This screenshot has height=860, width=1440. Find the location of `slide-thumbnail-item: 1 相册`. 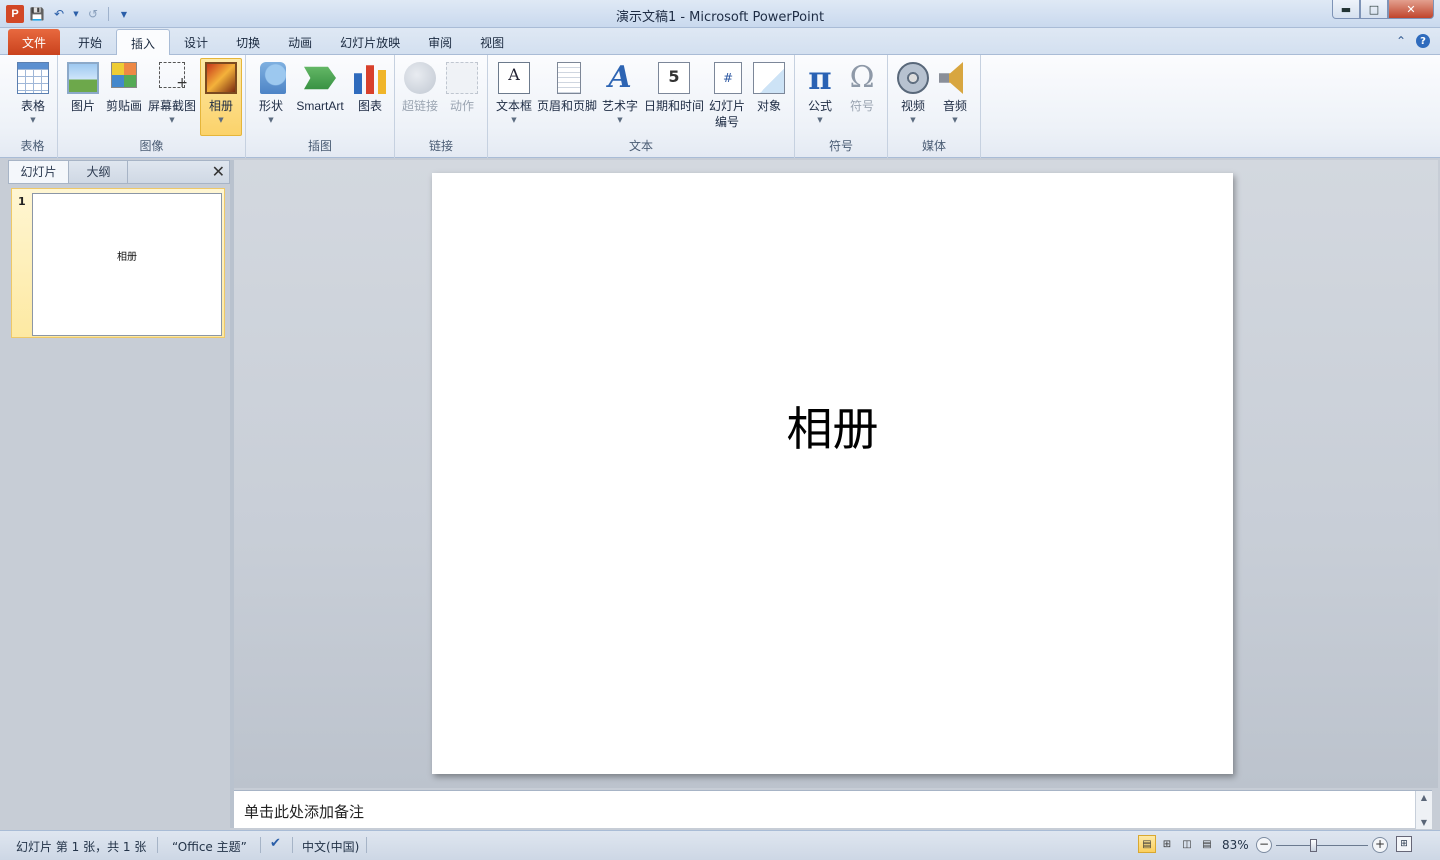

slide-thumbnail-item: 1 相册 is located at coordinates (118, 263).